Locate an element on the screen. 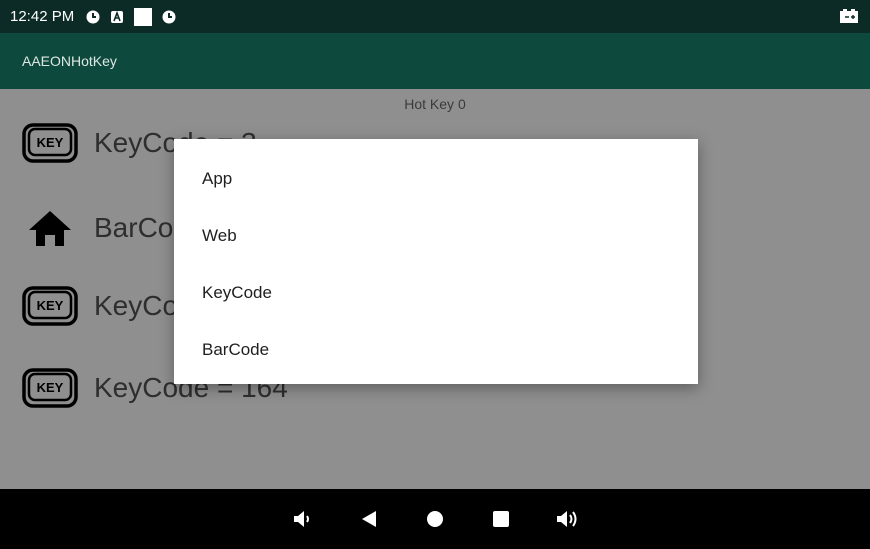 This screenshot has height=549, width=870. hotkey-title: Hot Key 0 is located at coordinates (435, 104).